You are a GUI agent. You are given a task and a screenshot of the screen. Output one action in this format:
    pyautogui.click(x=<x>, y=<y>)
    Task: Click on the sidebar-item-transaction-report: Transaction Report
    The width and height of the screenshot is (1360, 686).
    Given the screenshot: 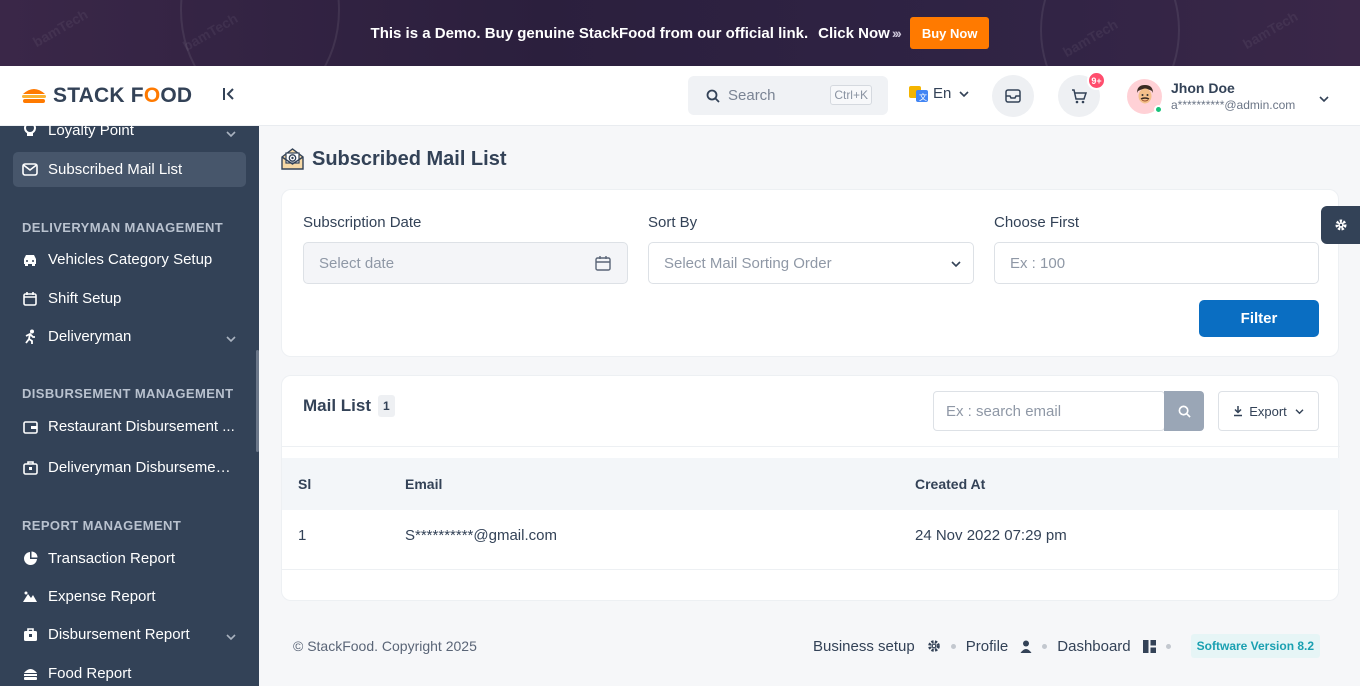 What is the action you would take?
    pyautogui.click(x=129, y=558)
    